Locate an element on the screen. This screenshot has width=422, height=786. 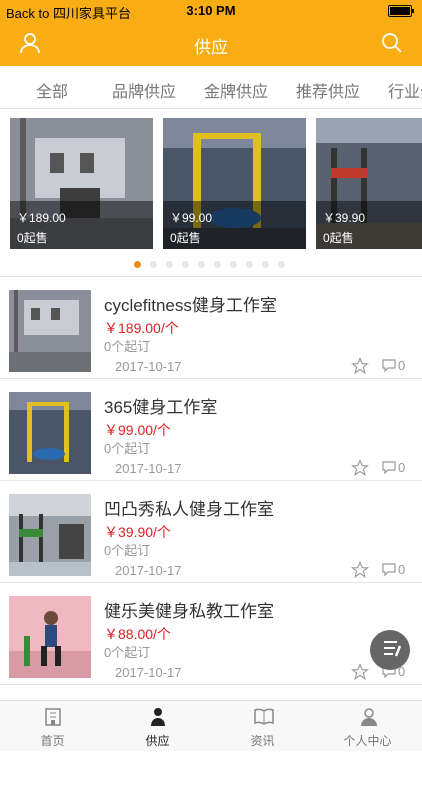
item-name: 健乐美健身私教工作室 is located at coordinates (189, 611).